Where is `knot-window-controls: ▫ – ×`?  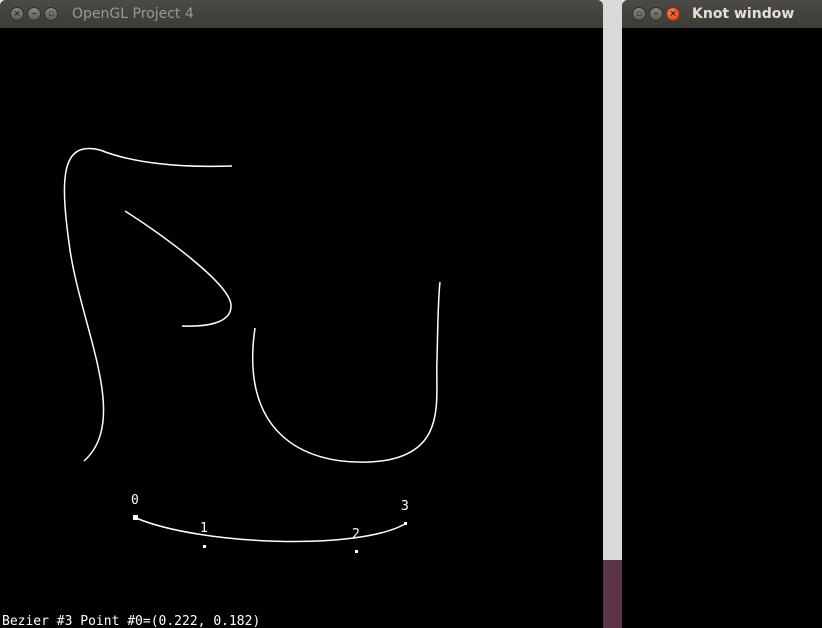
knot-window-controls: ▫ – × is located at coordinates (656, 14).